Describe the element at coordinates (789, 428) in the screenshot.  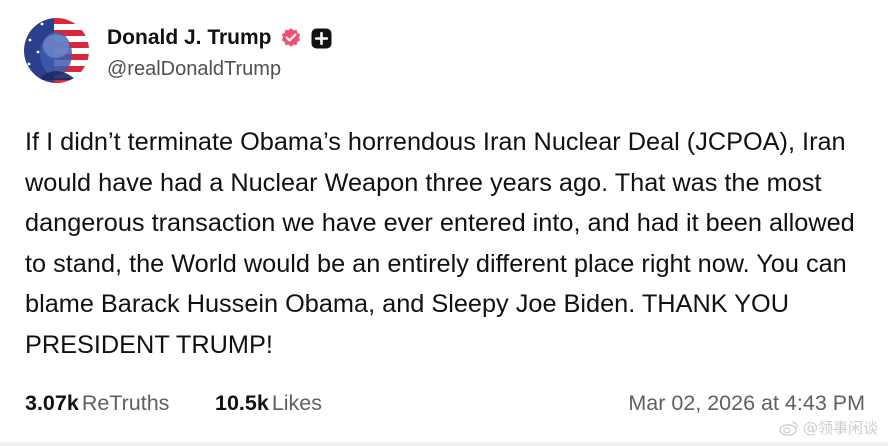
I see `weibo-icon` at that location.